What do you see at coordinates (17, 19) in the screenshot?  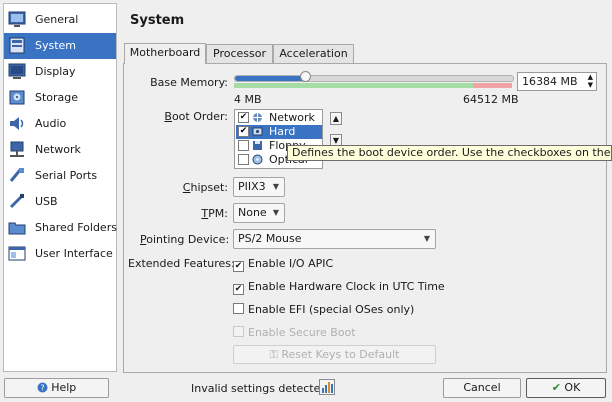 I see `general-icon` at bounding box center [17, 19].